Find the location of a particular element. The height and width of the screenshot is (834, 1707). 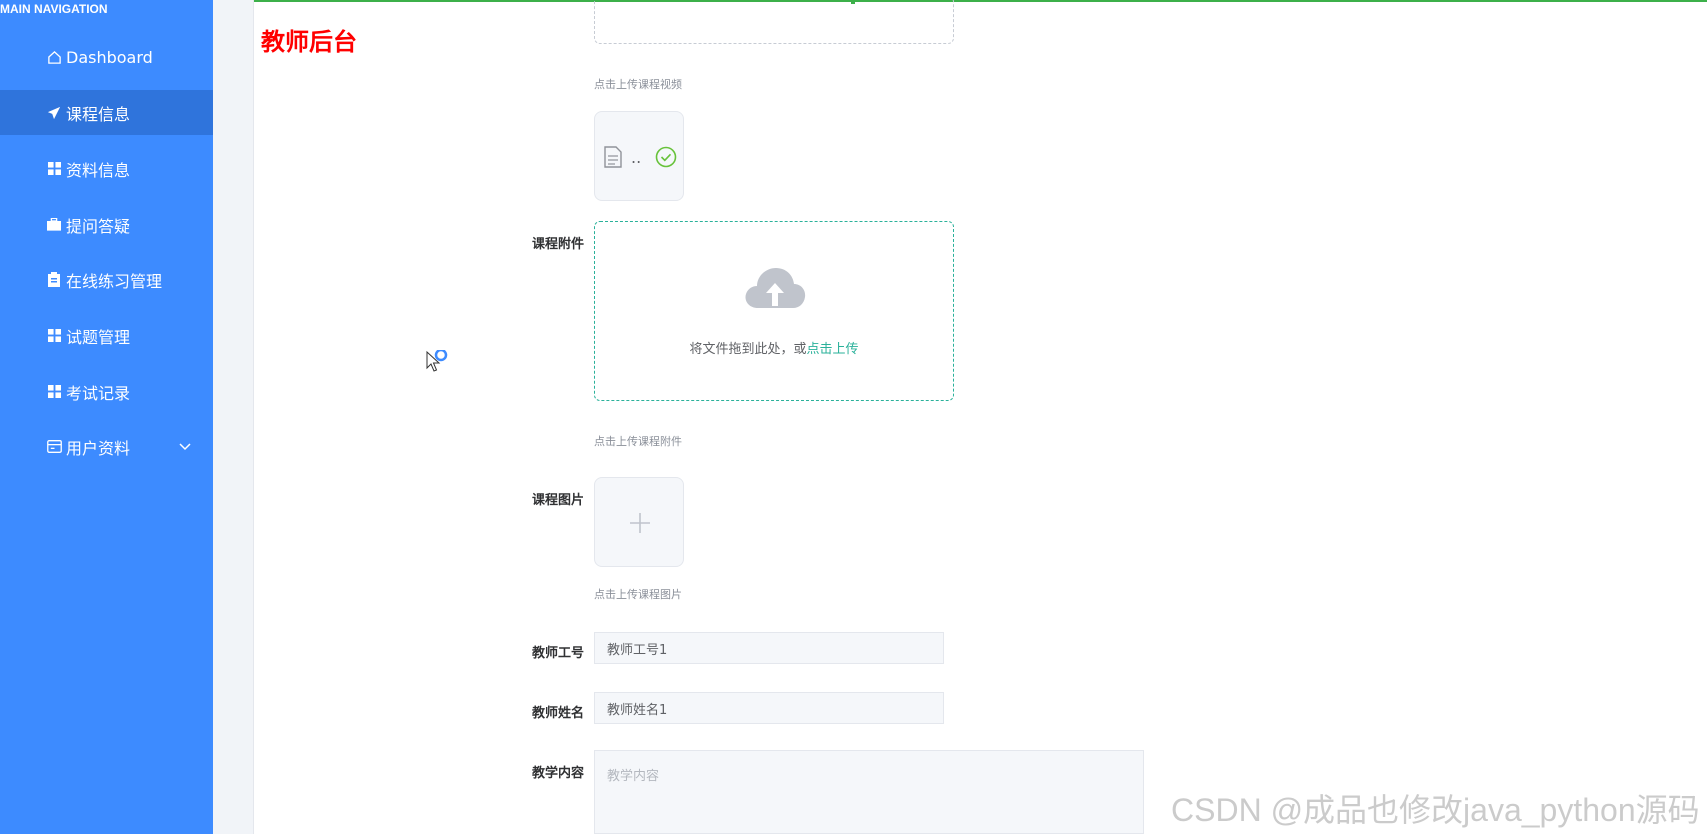

teacher-name-label: 教师姓名 is located at coordinates (557, 713).